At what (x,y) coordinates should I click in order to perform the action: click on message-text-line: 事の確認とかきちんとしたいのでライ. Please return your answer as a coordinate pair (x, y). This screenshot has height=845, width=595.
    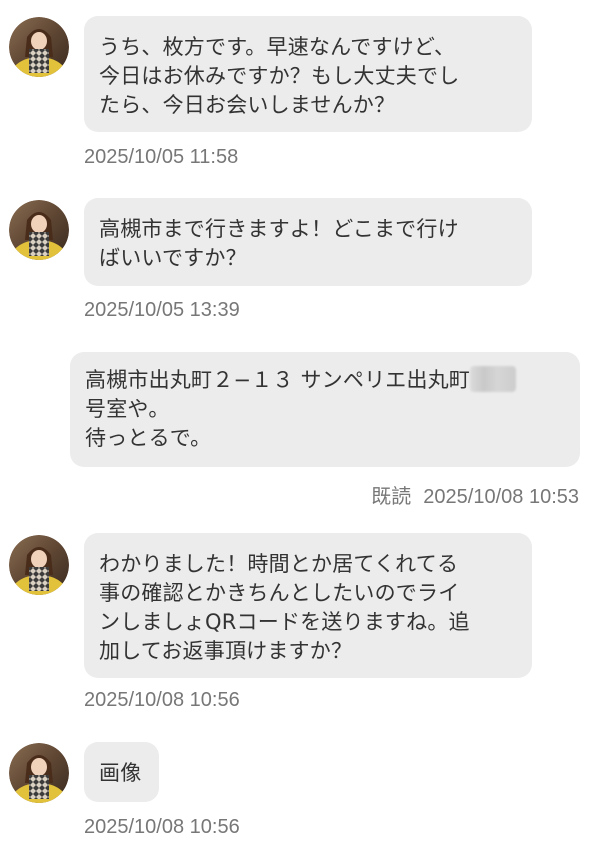
    Looking at the image, I should click on (279, 593).